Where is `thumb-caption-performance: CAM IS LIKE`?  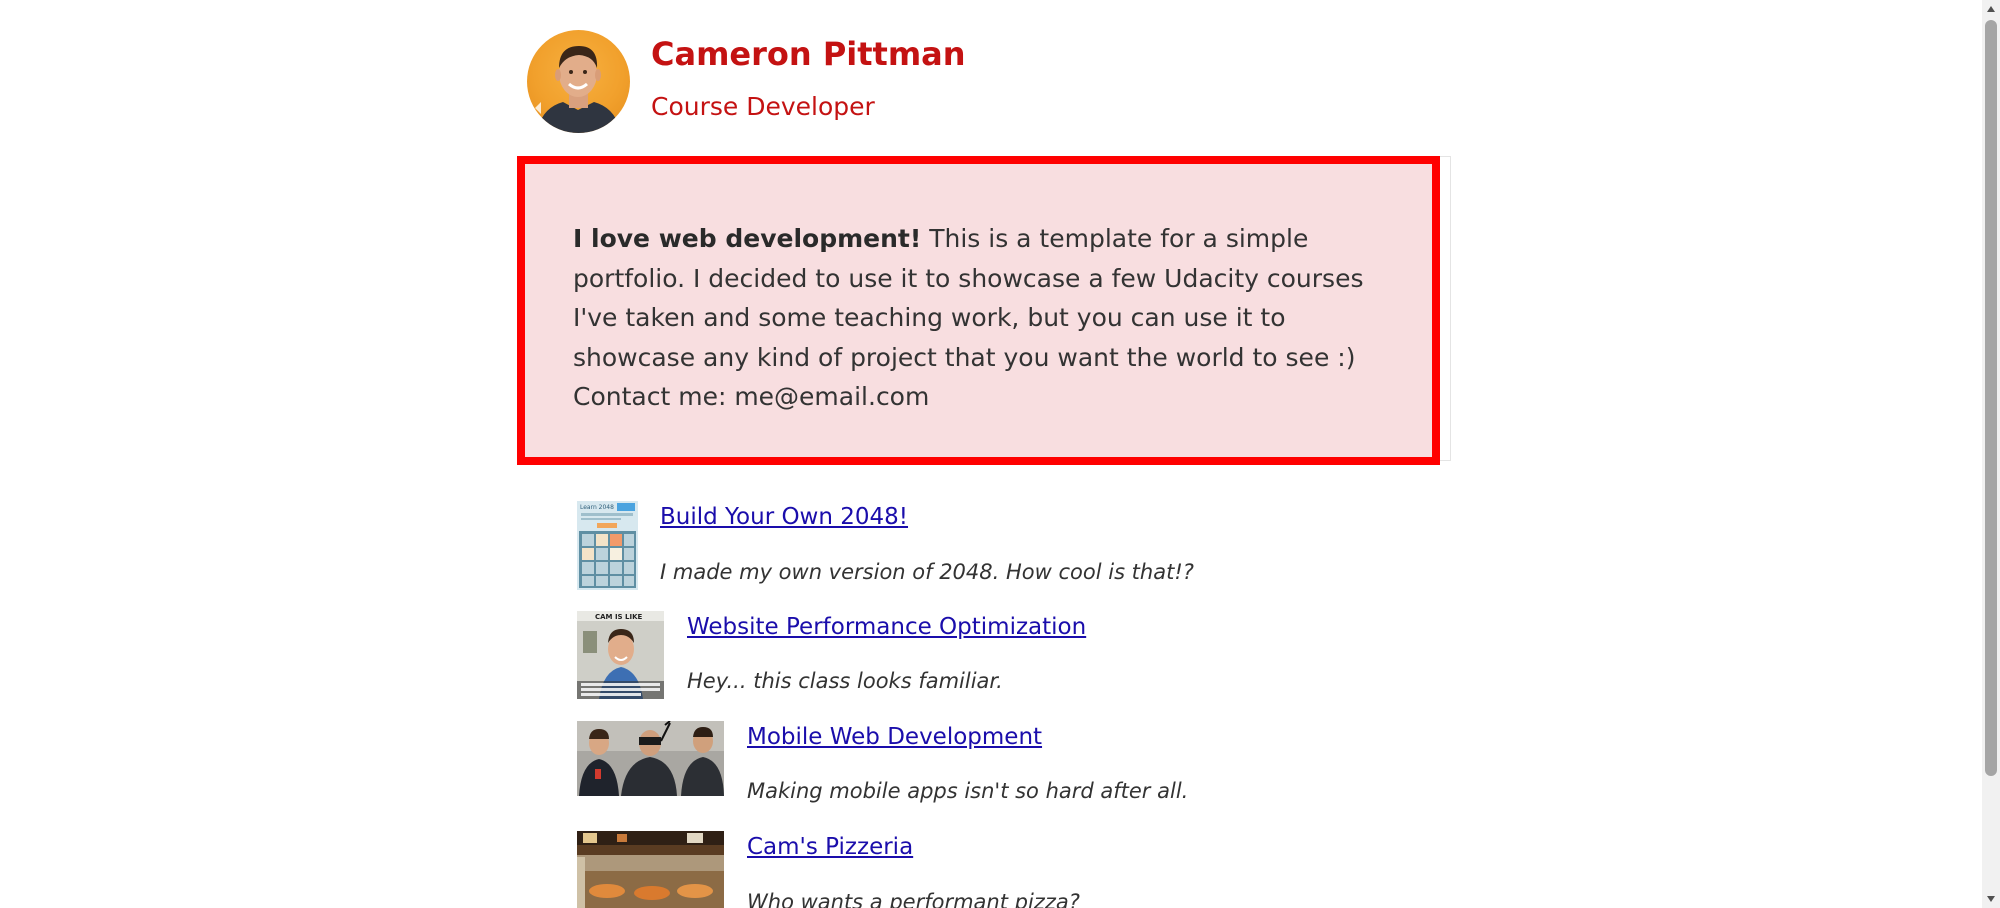 thumb-caption-performance: CAM IS LIKE is located at coordinates (619, 617).